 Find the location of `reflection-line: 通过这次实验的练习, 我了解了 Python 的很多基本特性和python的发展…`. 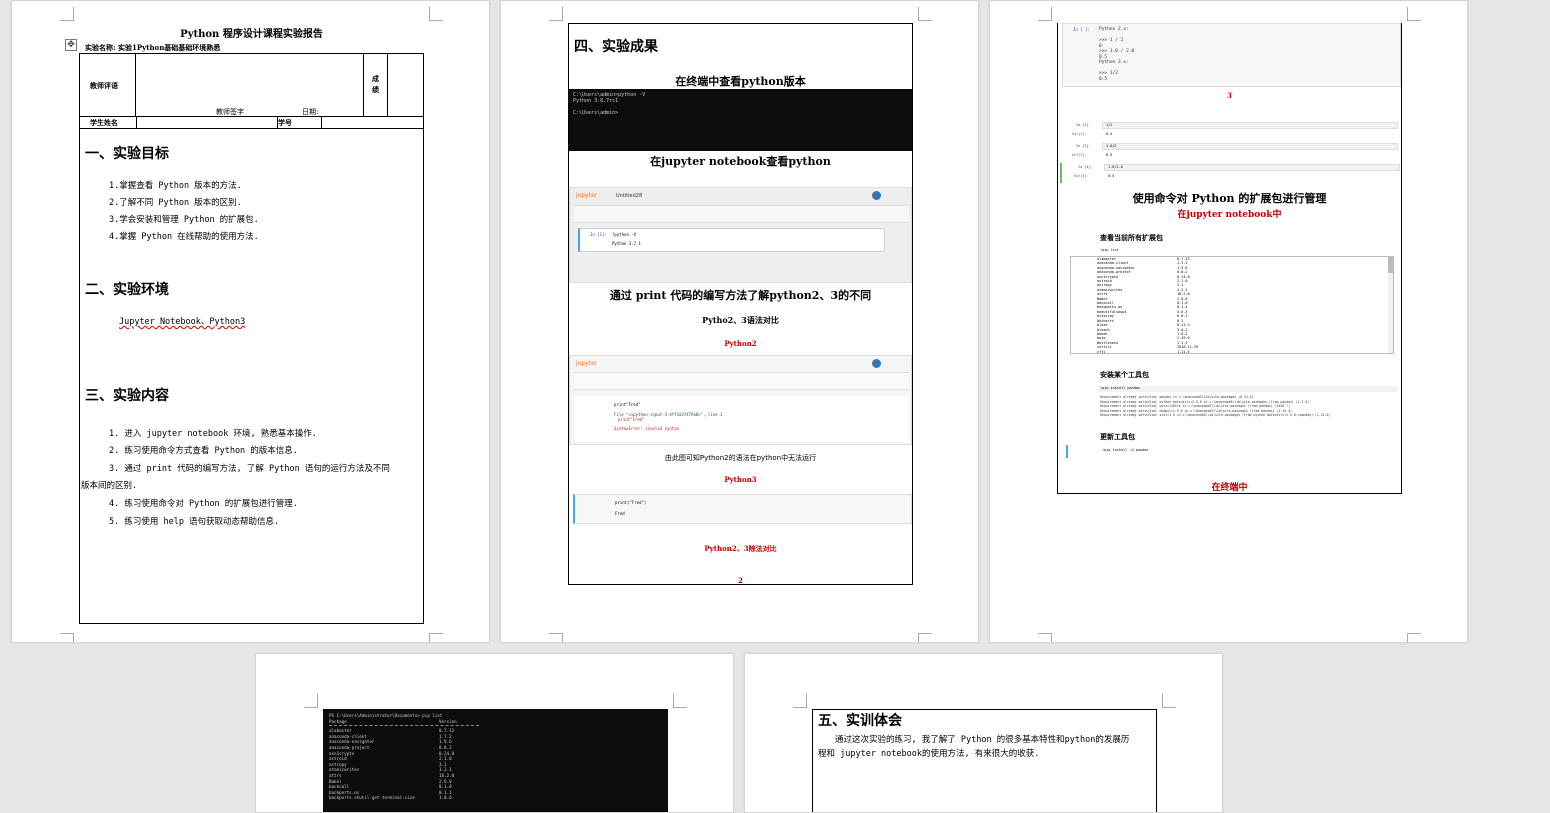

reflection-line: 通过这次实验的练习, 我了解了 Python 的很多基本特性和python的发展… is located at coordinates (982, 740).